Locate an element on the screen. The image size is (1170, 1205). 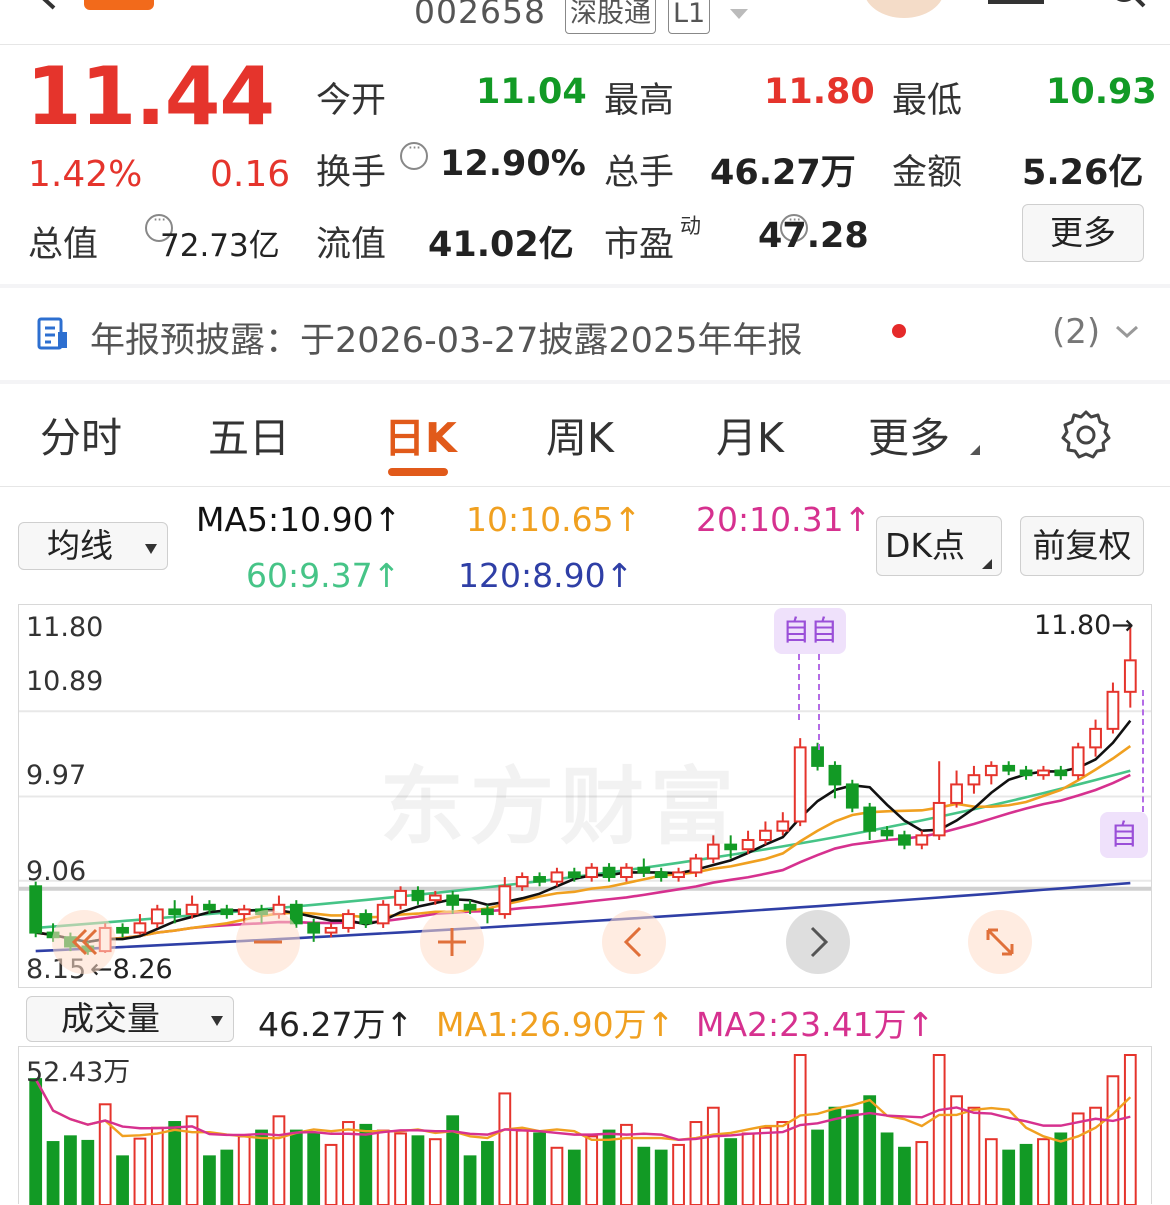
tab-monthly-k: 月K is located at coordinates (750, 434).